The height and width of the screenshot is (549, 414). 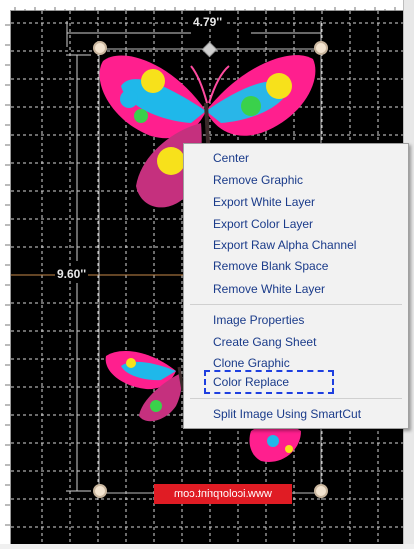 I want to click on resize-handle-top-right, so click(x=321, y=48).